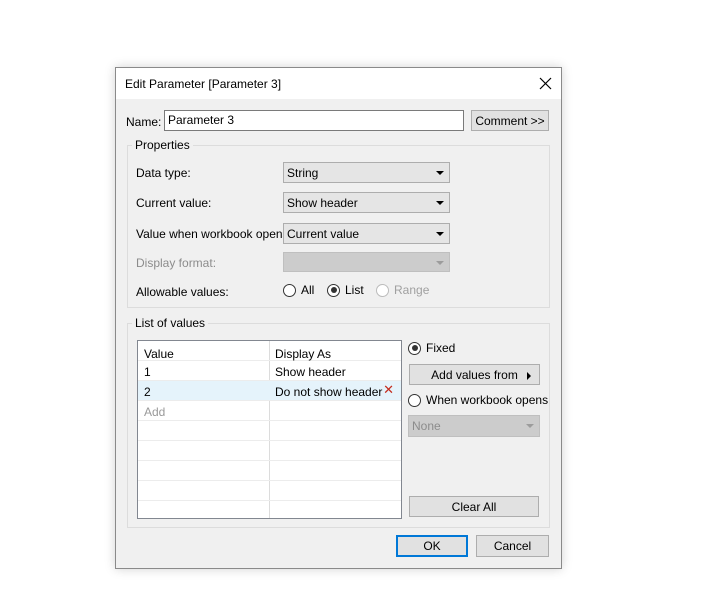  What do you see at coordinates (147, 372) in the screenshot?
I see `row-value: 1` at bounding box center [147, 372].